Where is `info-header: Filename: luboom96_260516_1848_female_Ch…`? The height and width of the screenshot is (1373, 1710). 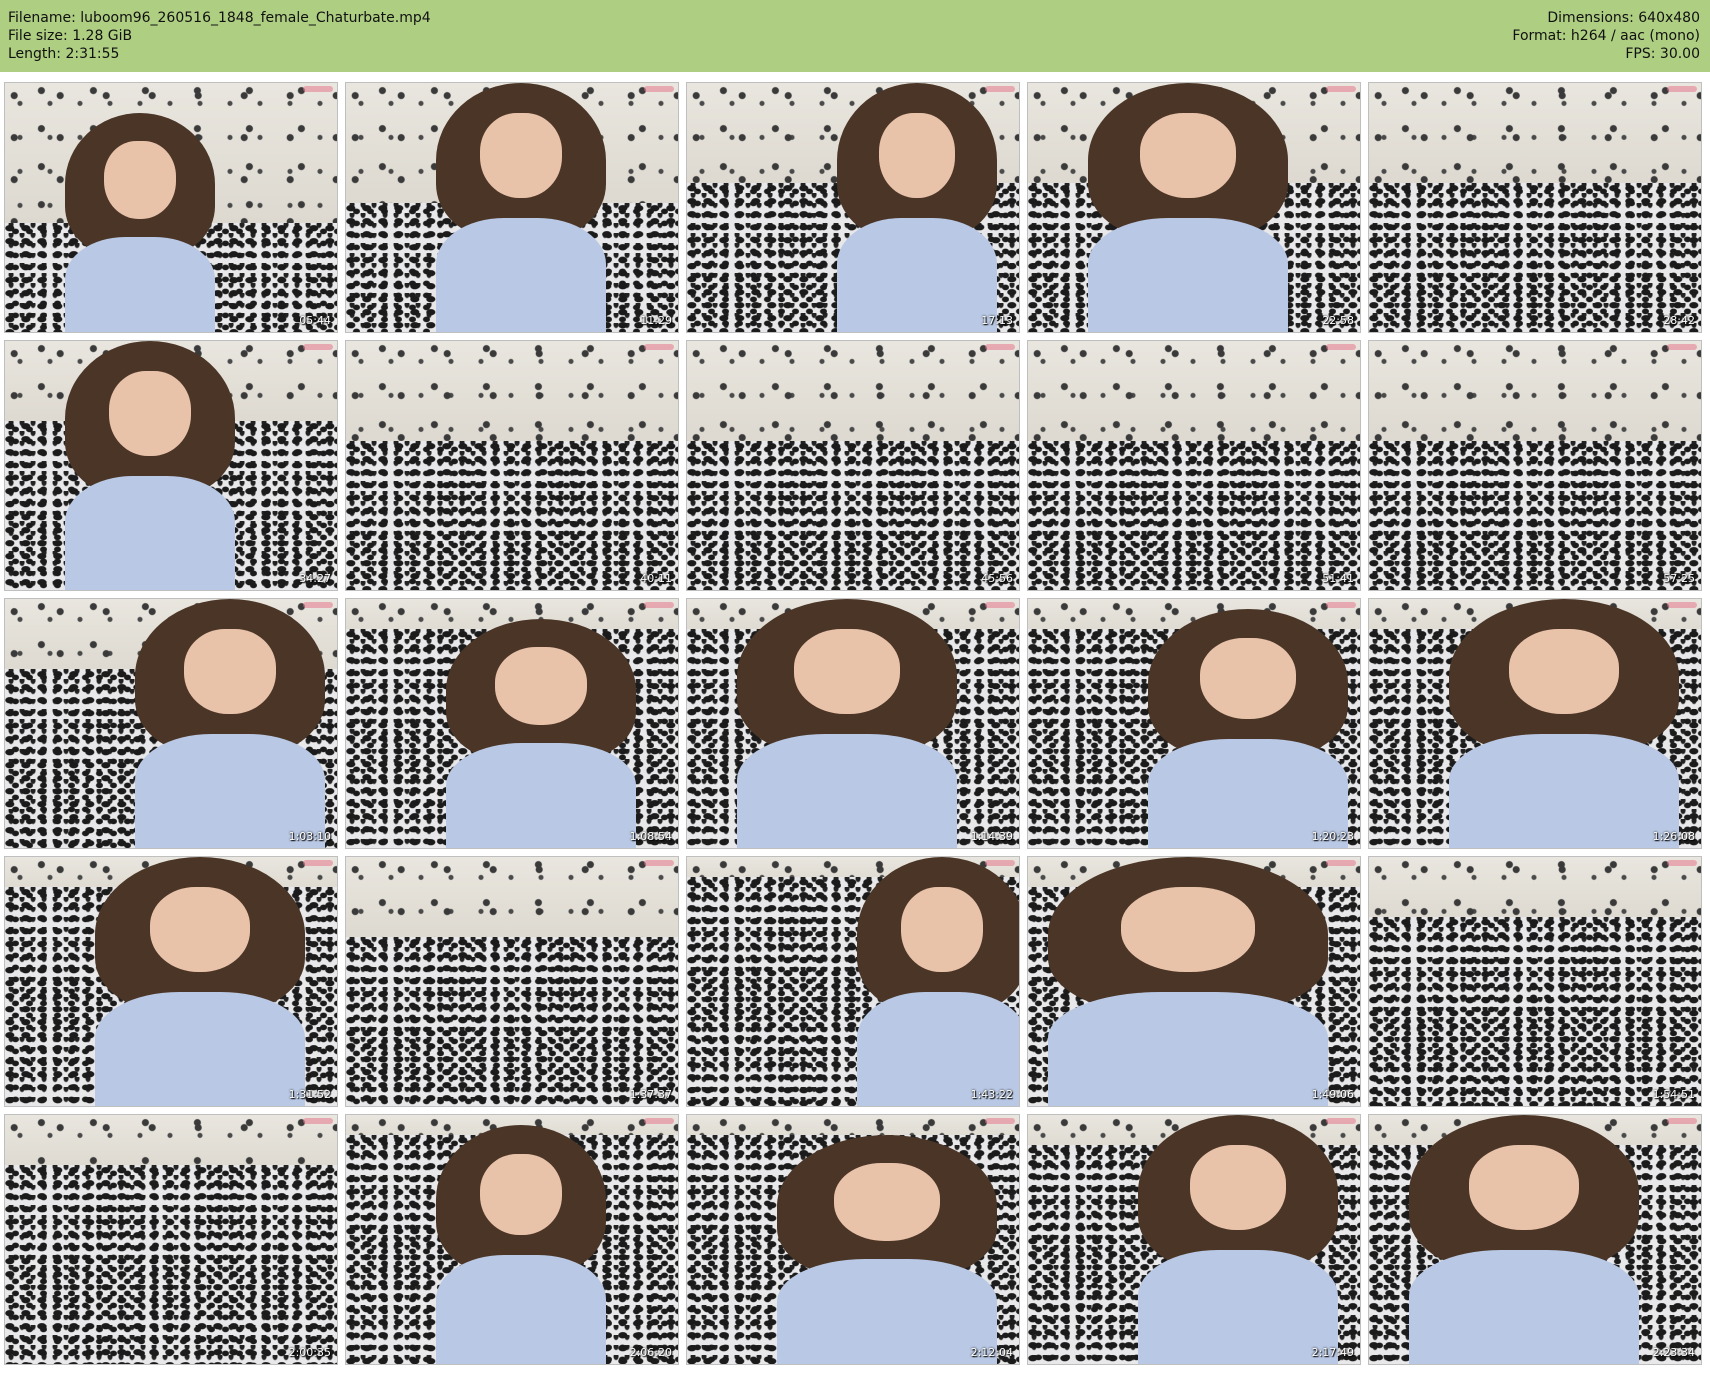 info-header: Filename: luboom96_260516_1848_female_Ch… is located at coordinates (855, 36).